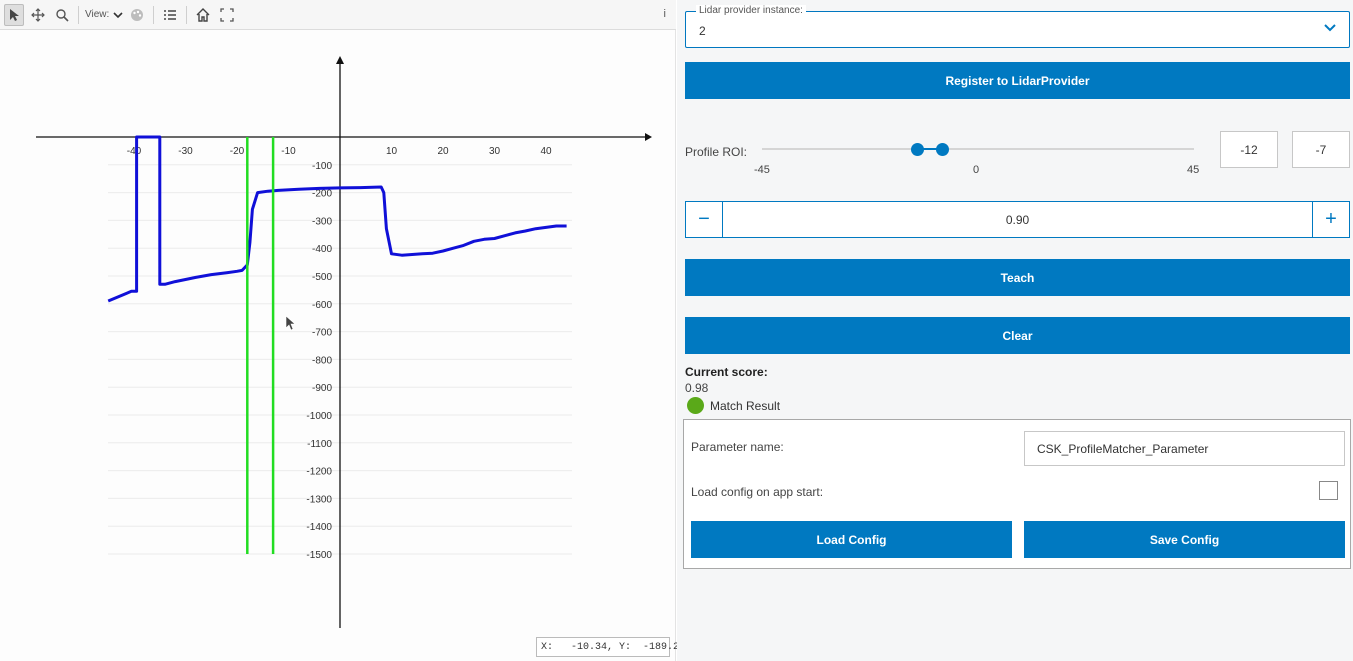 The height and width of the screenshot is (661, 1353). I want to click on y-tick-label: -1400, so click(319, 527).